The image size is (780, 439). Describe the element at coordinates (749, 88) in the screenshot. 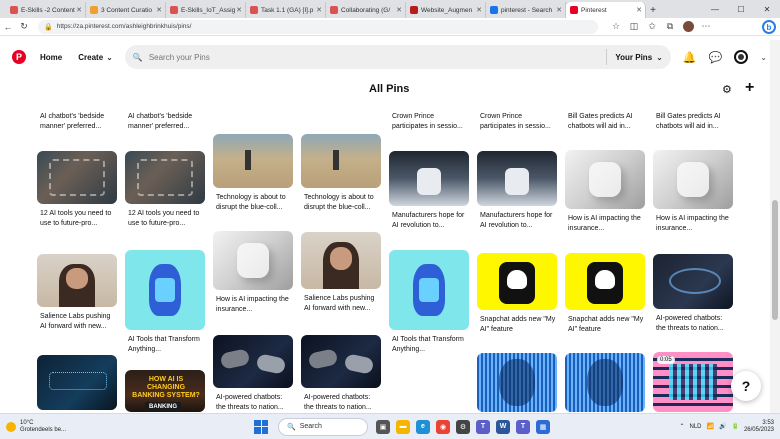

I see `add-pin-icon: +` at that location.